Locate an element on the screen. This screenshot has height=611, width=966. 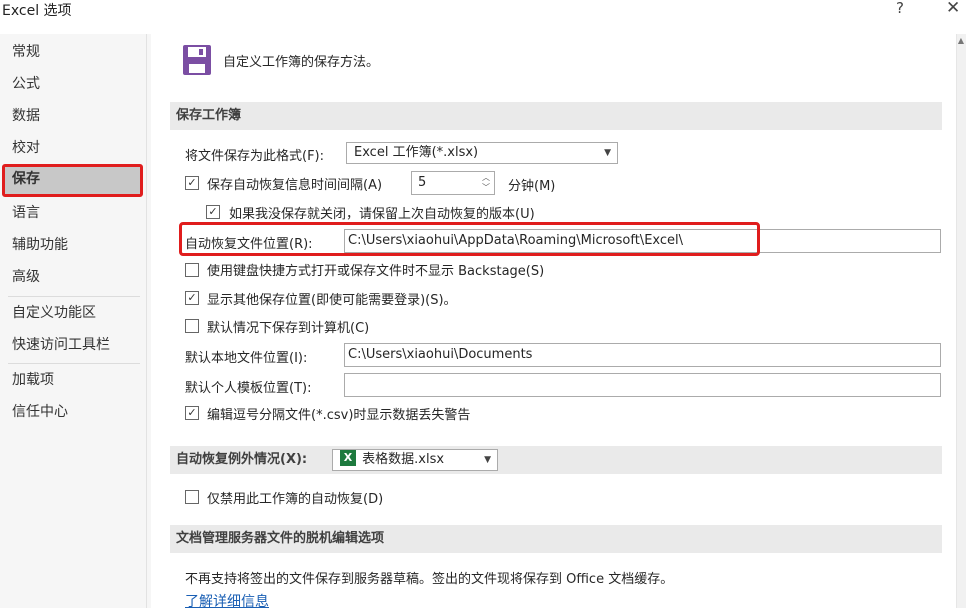
sidebar-divider is located at coordinates (148, 321).